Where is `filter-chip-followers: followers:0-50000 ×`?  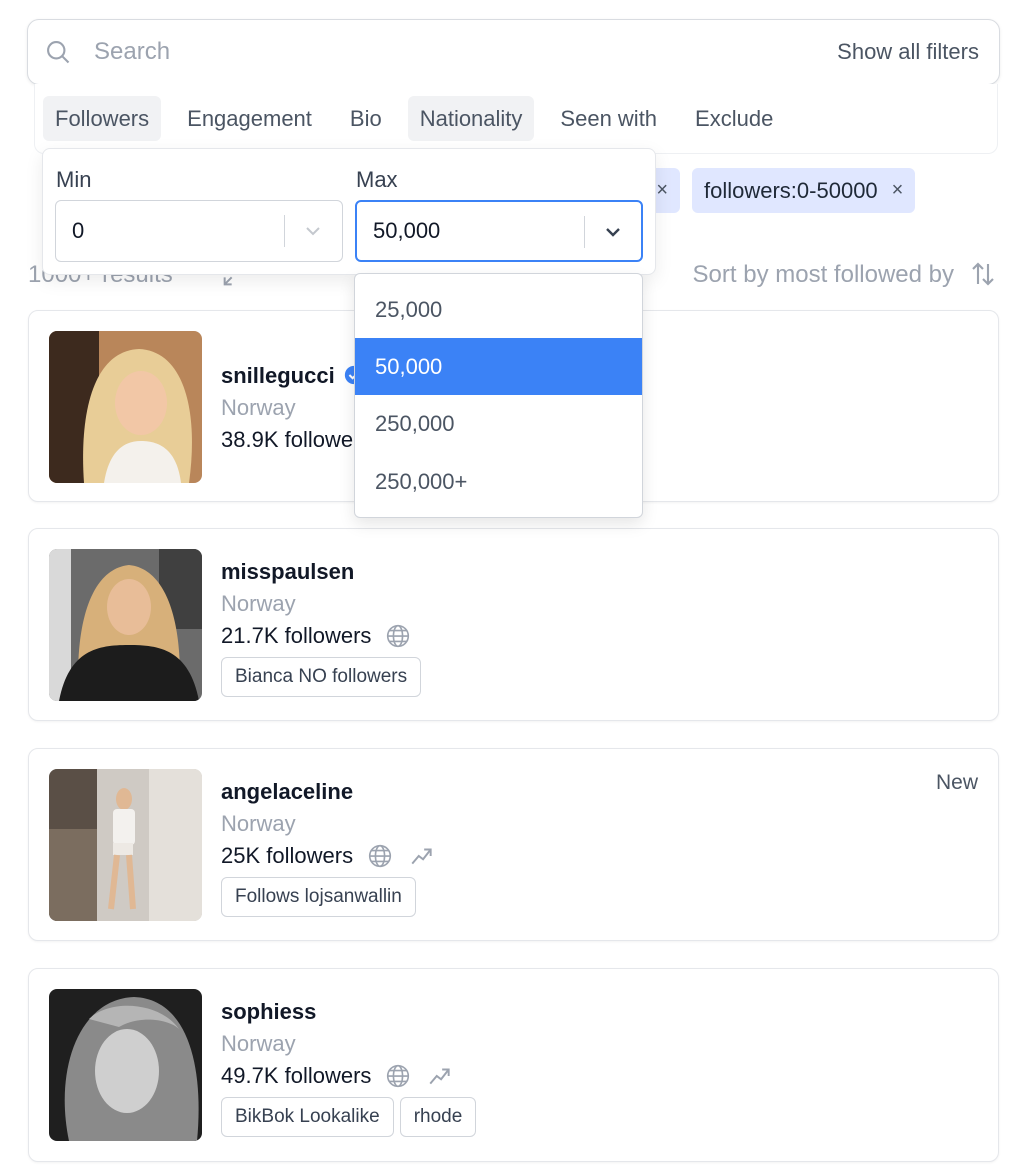 filter-chip-followers: followers:0-50000 × is located at coordinates (804, 190).